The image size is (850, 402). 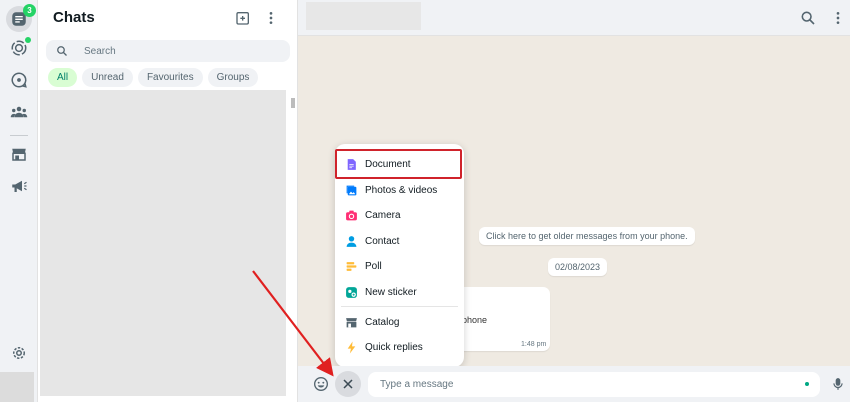 What do you see at coordinates (19, 135) in the screenshot?
I see `rail-divider` at bounding box center [19, 135].